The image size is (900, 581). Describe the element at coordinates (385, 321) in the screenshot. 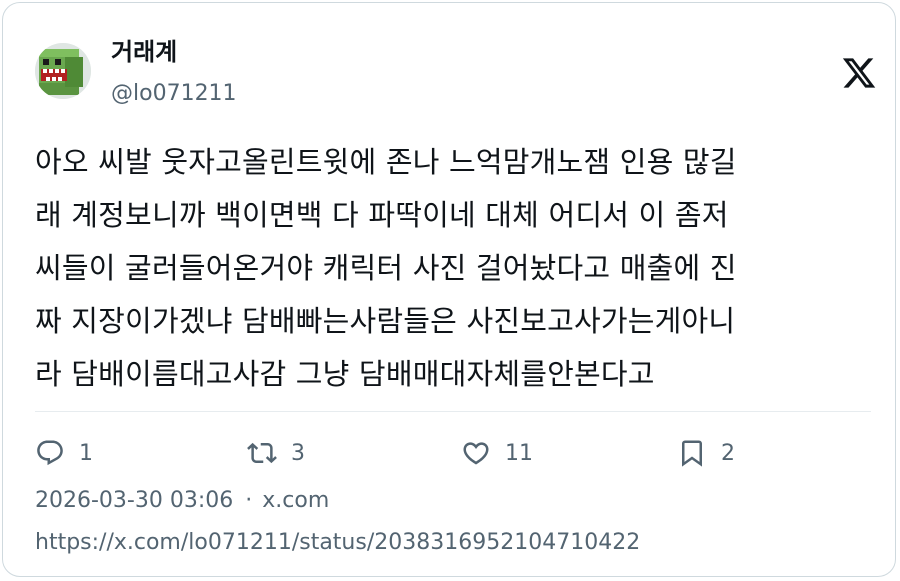

I see `tweet-text-line: 짜 지장이가겠냐 담배빠는사람들은 사진보고사가는게아니` at that location.